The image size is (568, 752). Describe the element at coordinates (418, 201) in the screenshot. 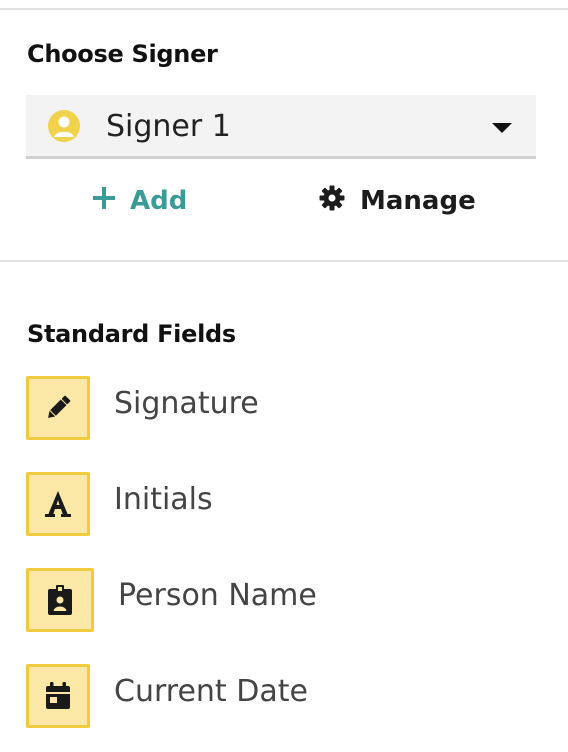

I see `manage-signers-label: Manage` at that location.